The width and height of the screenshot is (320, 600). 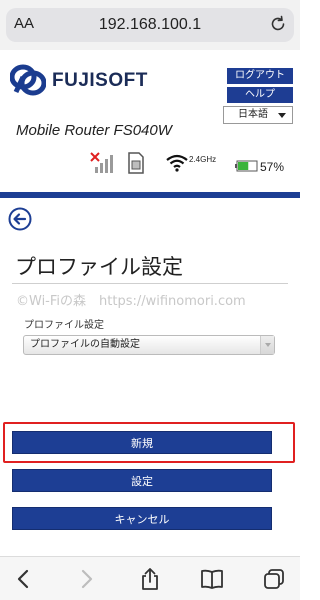 What do you see at coordinates (278, 24) in the screenshot?
I see `reload-icon` at bounding box center [278, 24].